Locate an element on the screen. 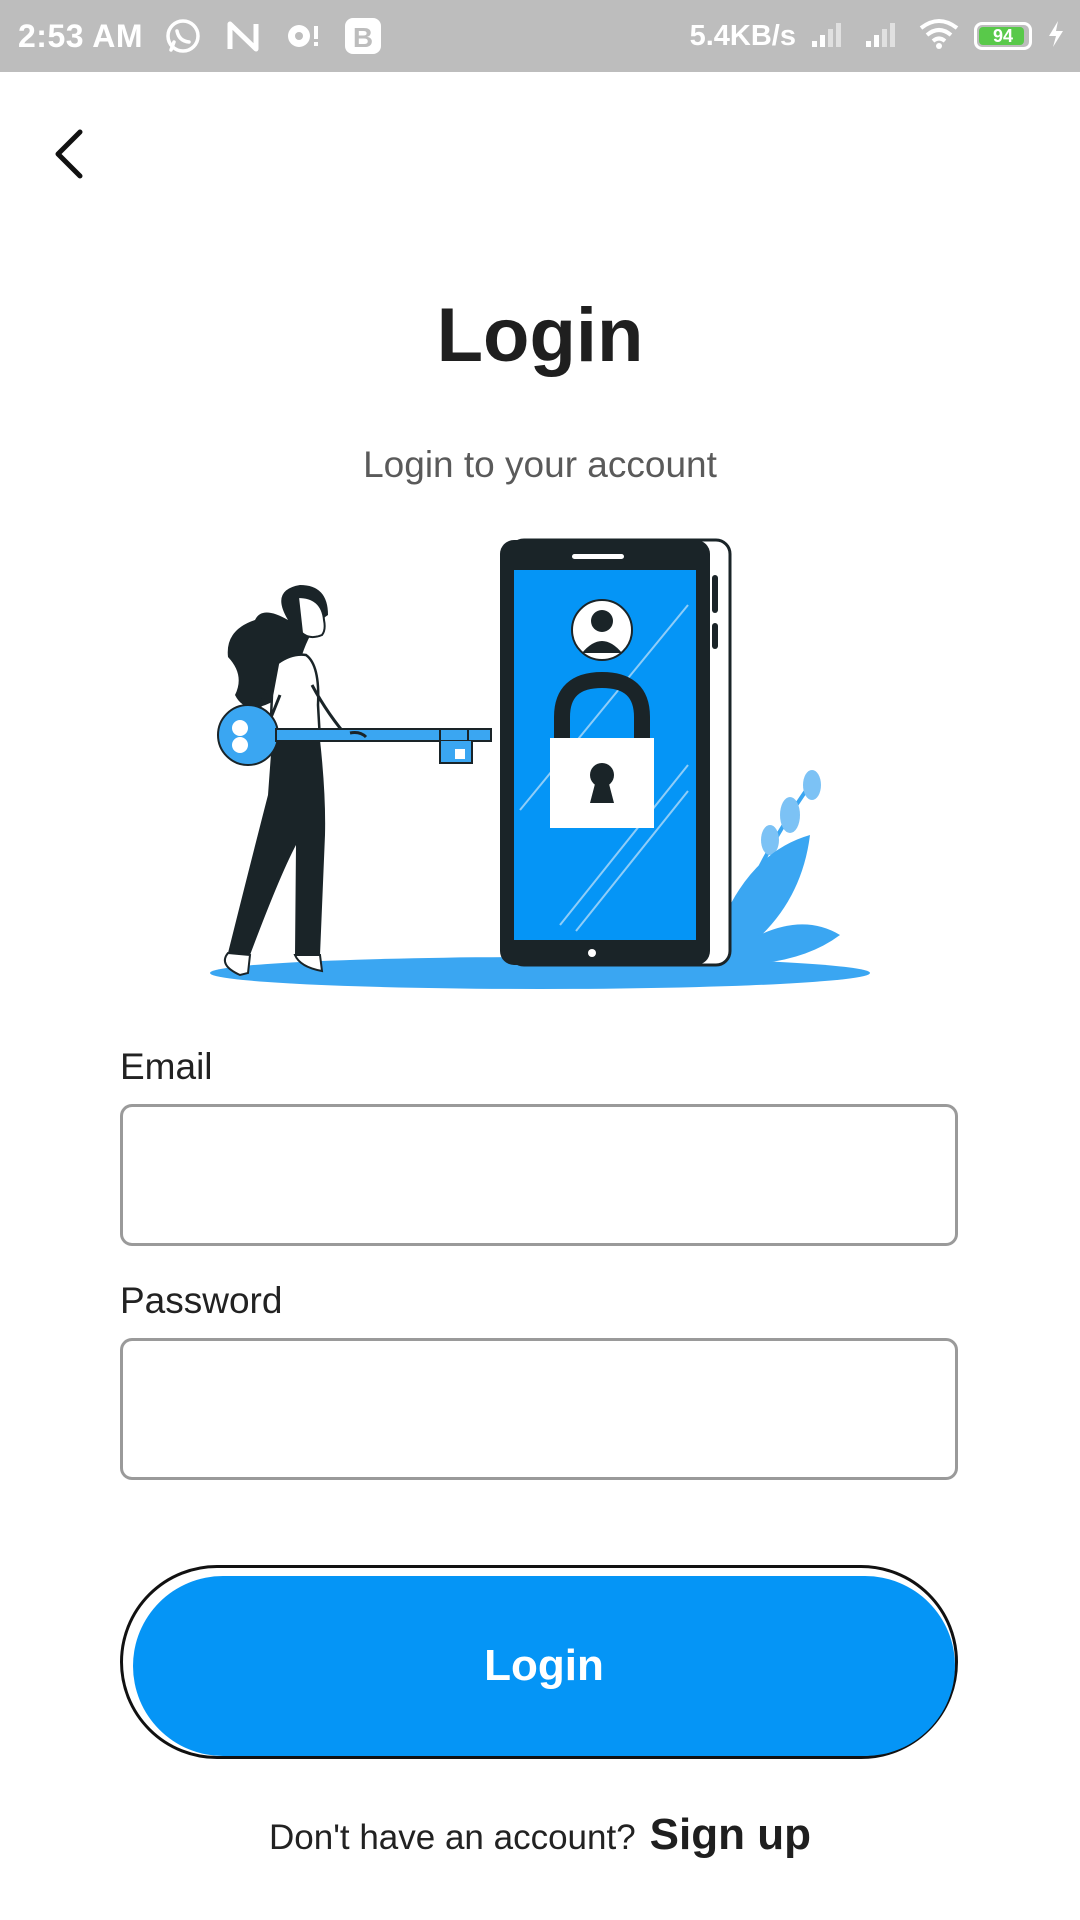 The image size is (1080, 1920). signup-question: Don't have an account? is located at coordinates (452, 1837).